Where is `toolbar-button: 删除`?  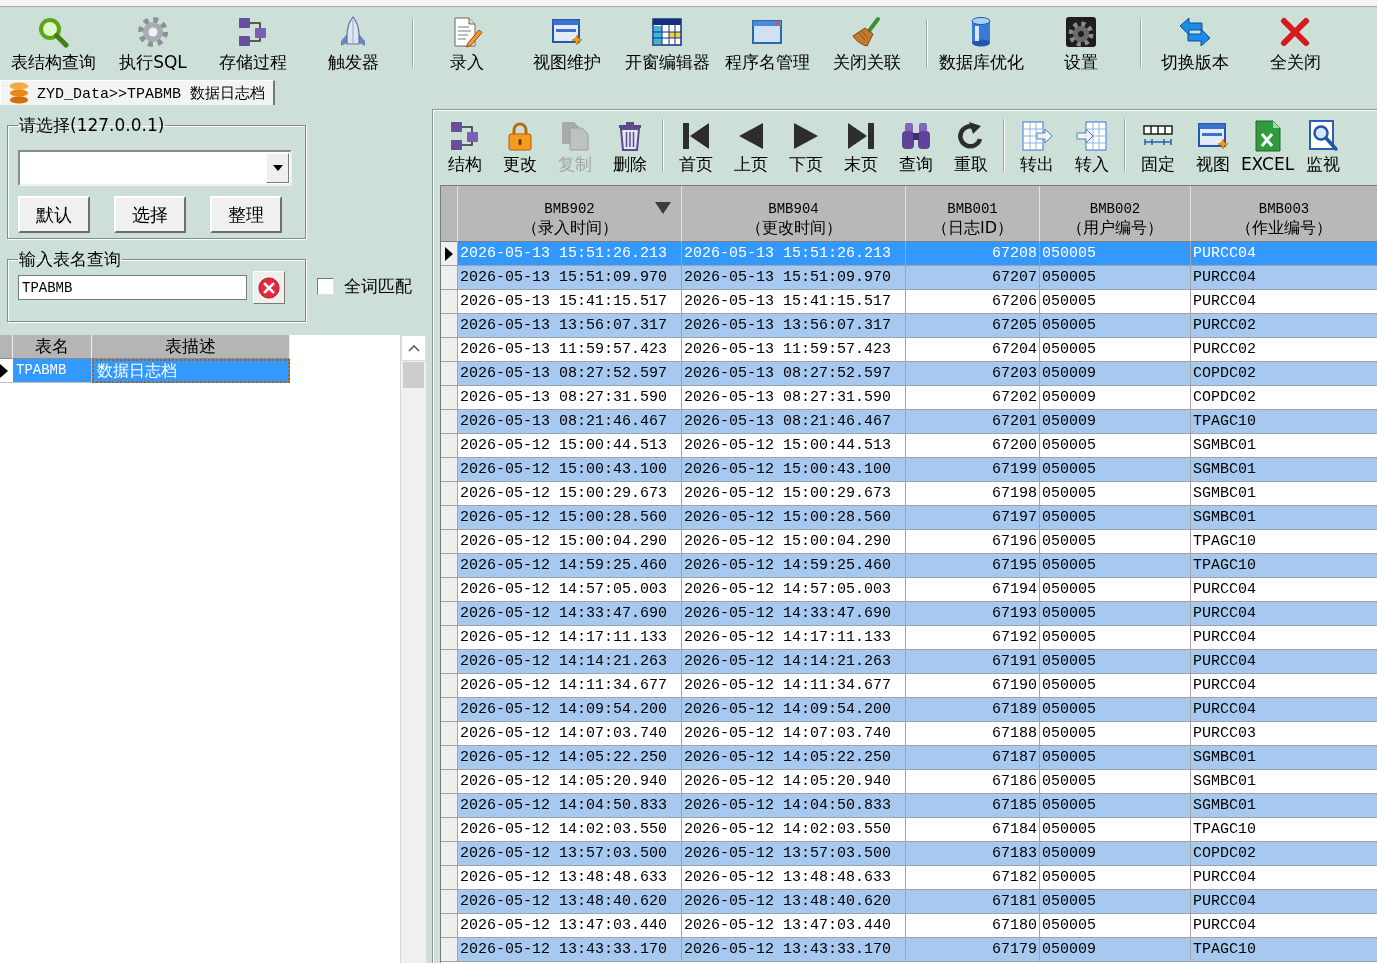 toolbar-button: 删除 is located at coordinates (629, 147).